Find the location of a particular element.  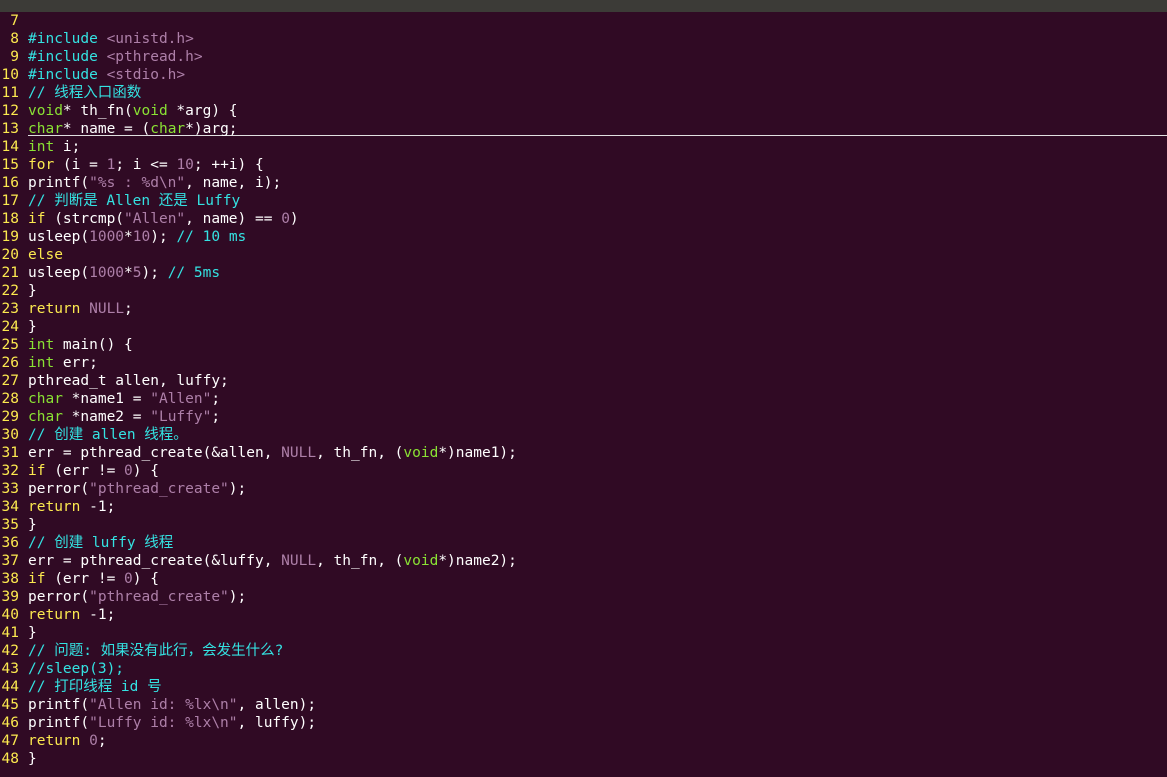

line-number: 43 is located at coordinates (10, 669).